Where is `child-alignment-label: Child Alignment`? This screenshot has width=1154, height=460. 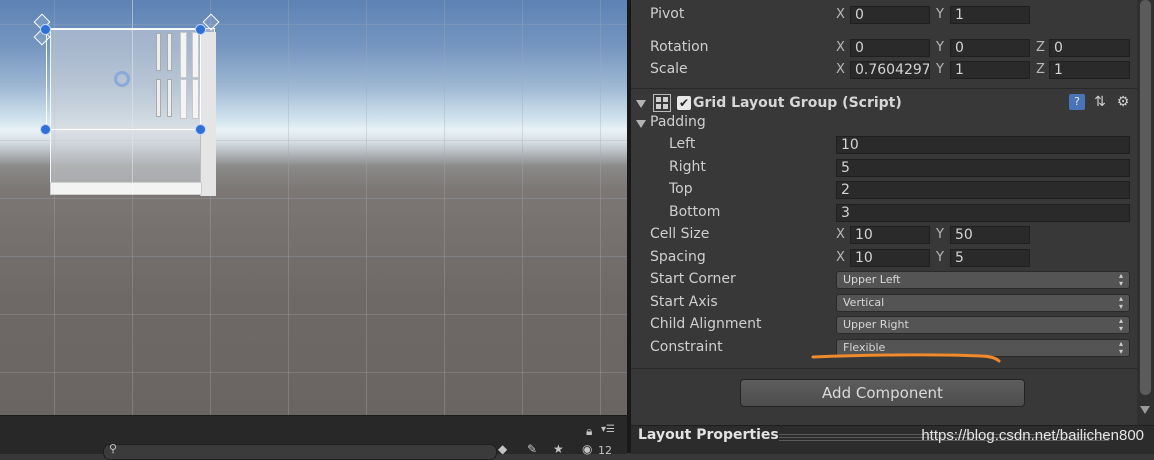 child-alignment-label: Child Alignment is located at coordinates (706, 324).